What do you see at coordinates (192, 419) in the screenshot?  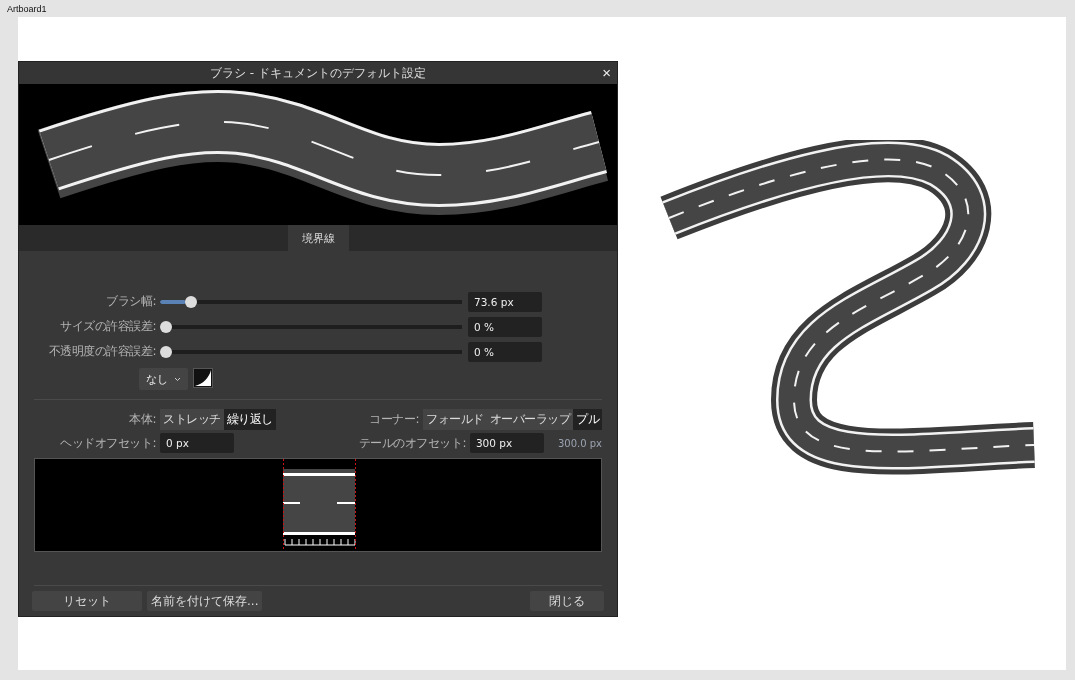 I see `segment-button: ストレッチ` at bounding box center [192, 419].